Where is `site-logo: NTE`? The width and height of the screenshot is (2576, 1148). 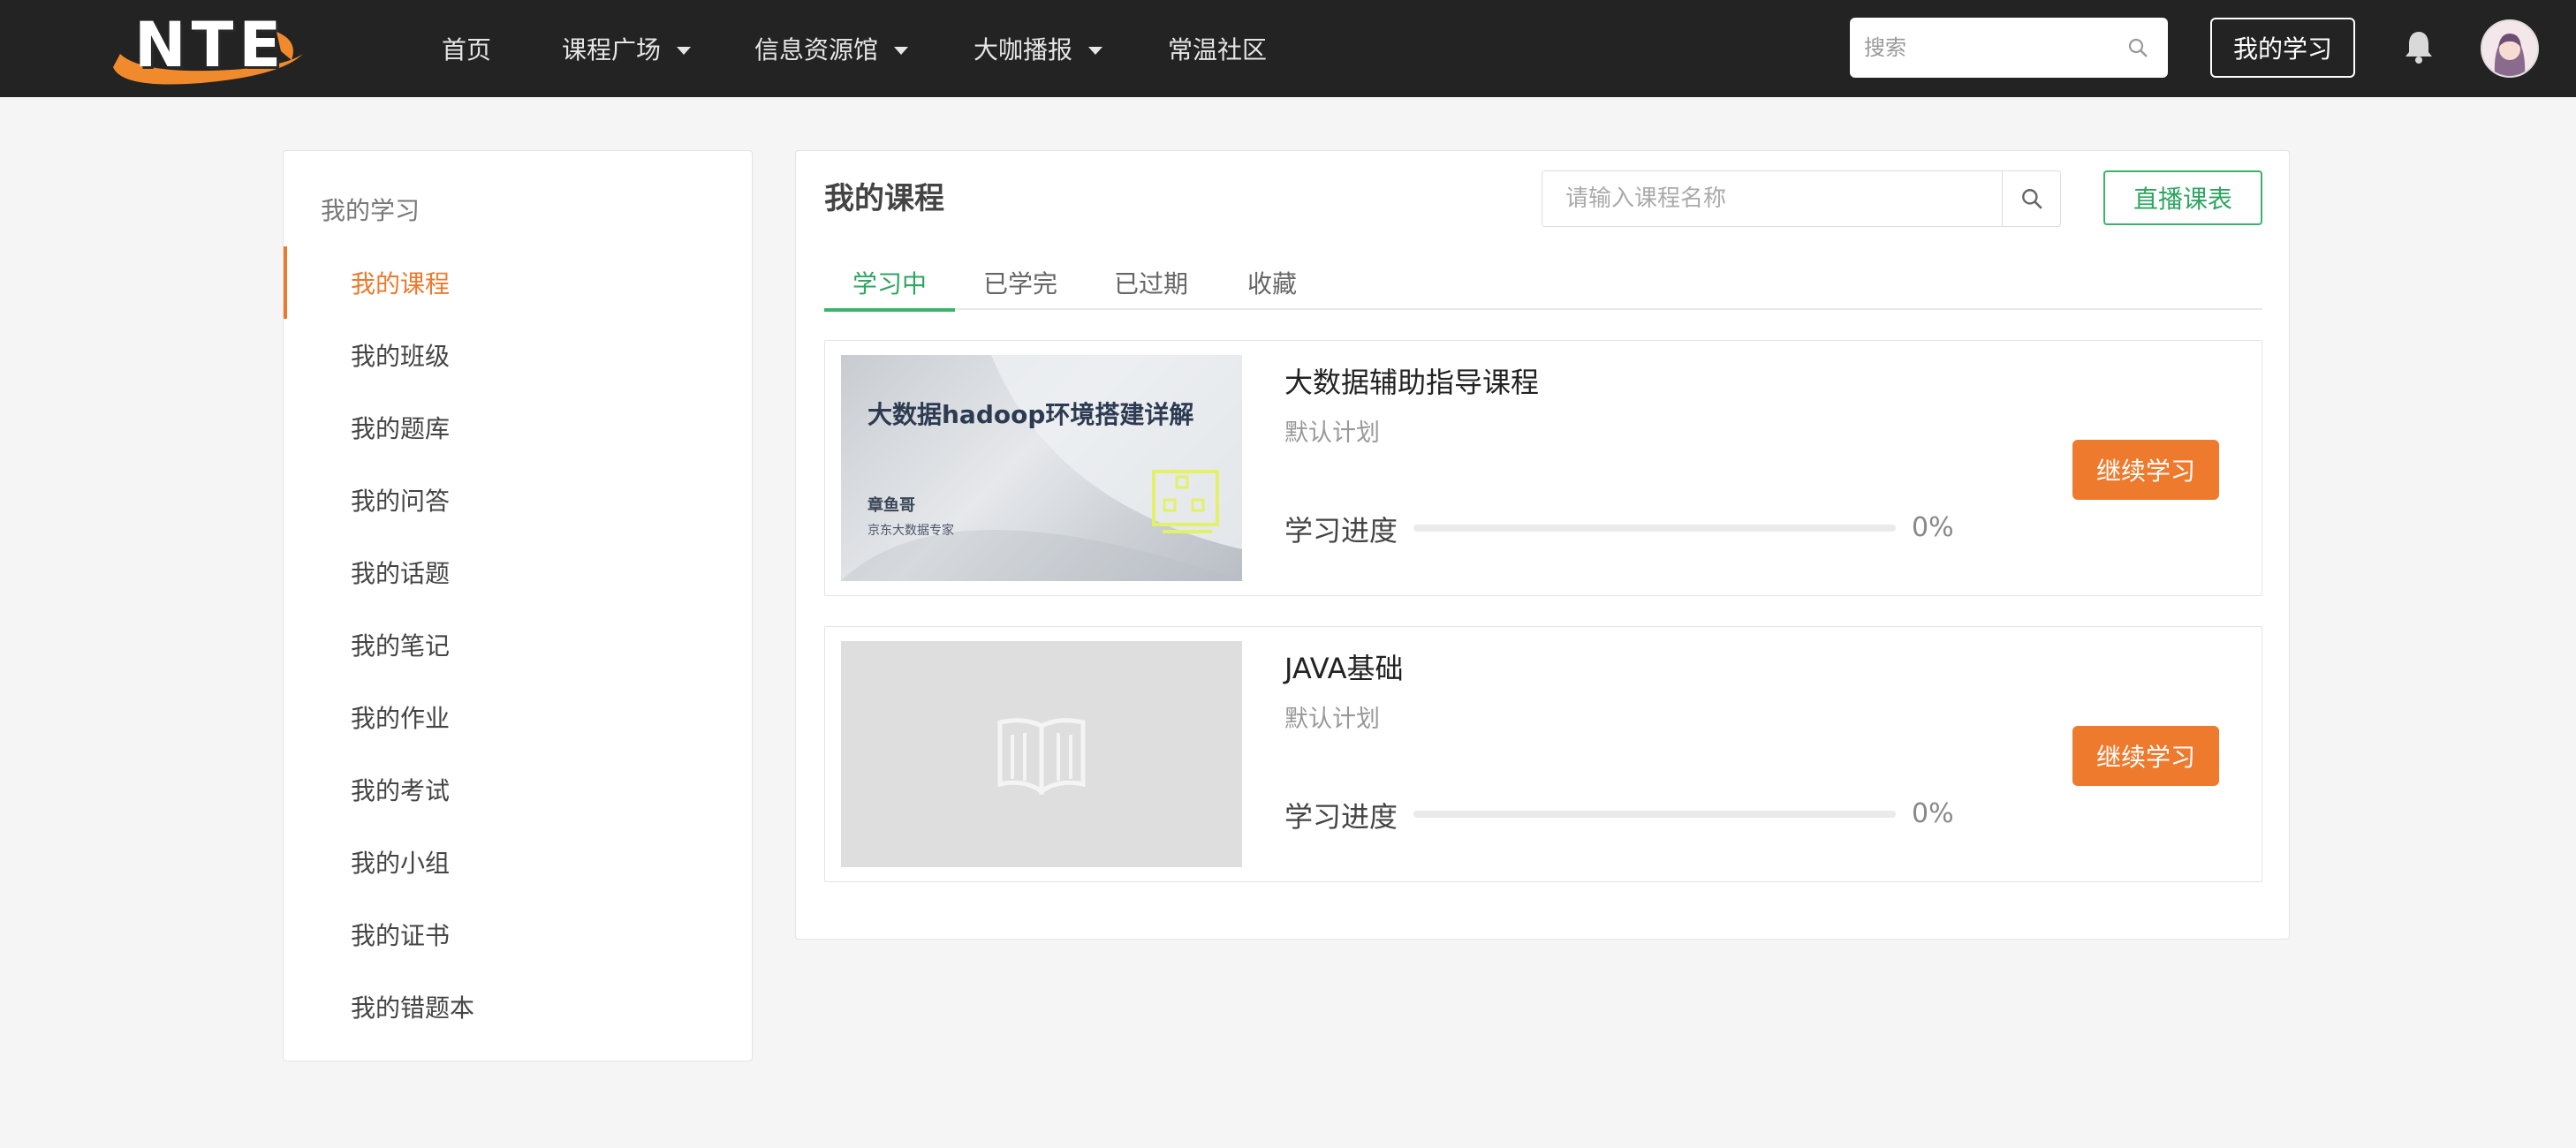
site-logo: NTE is located at coordinates (205, 47).